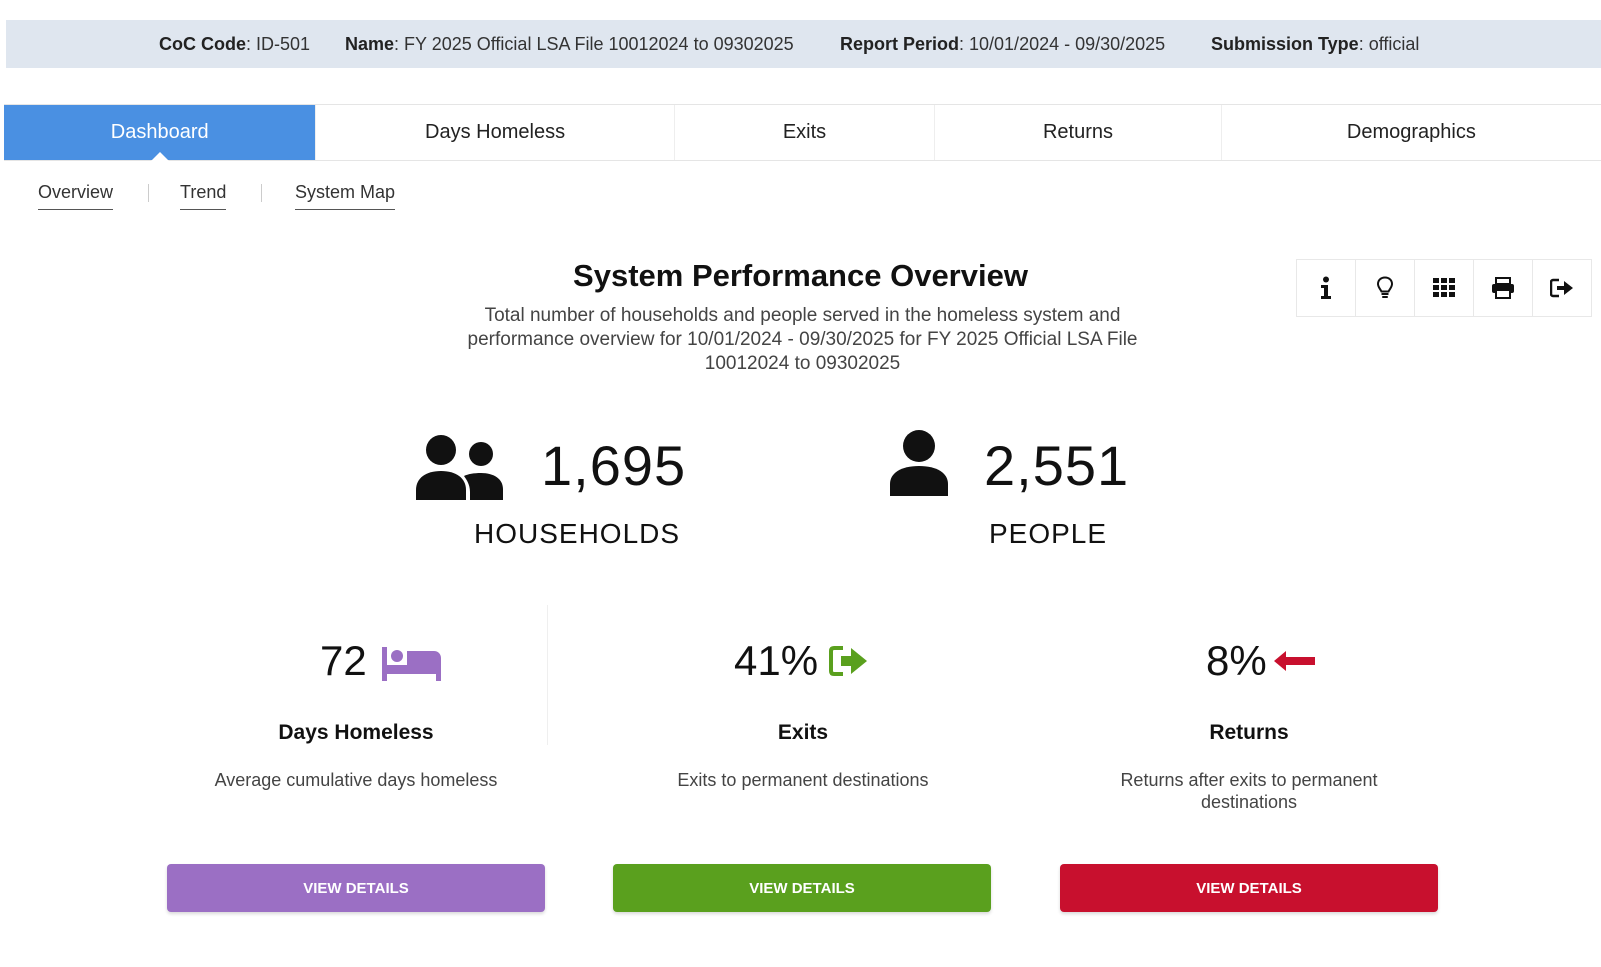  I want to click on coc-code: CoC Code: ID-501, so click(234, 44).